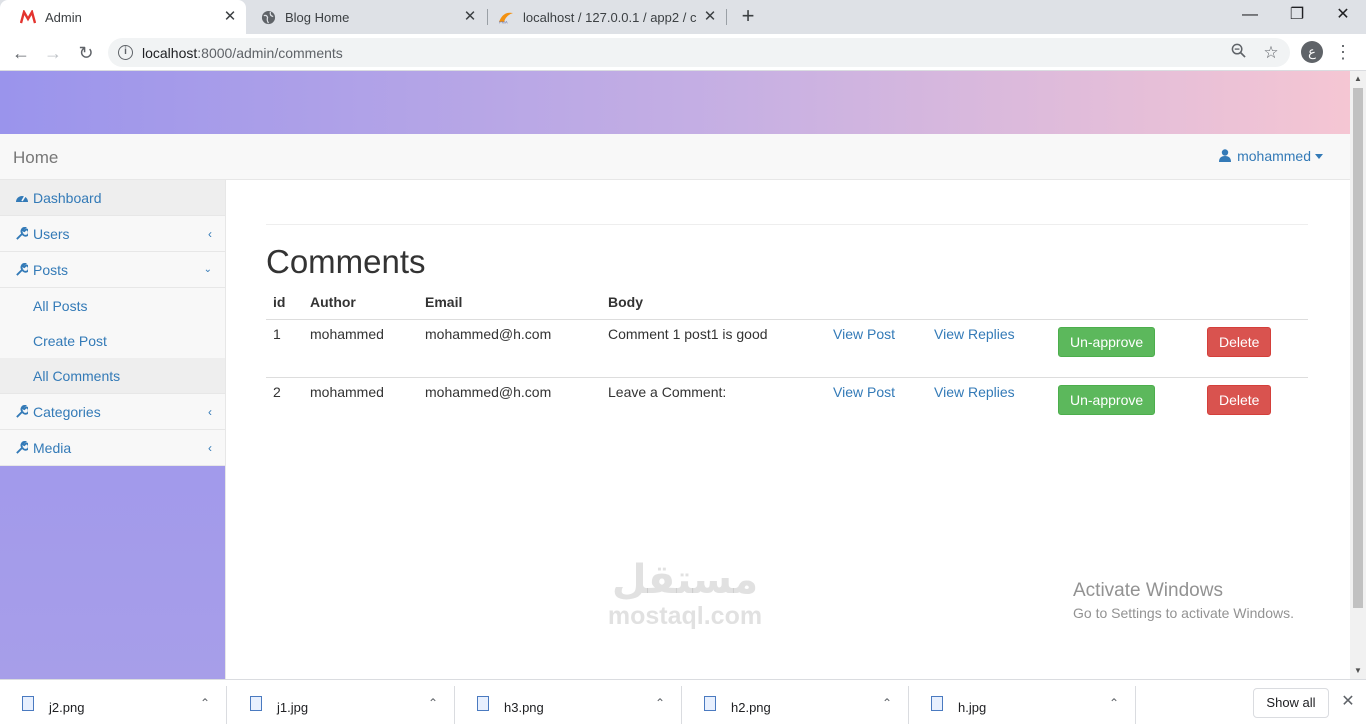 The height and width of the screenshot is (728, 1366). Describe the element at coordinates (293, 707) in the screenshot. I see `download-filename: j1.jpg` at that location.